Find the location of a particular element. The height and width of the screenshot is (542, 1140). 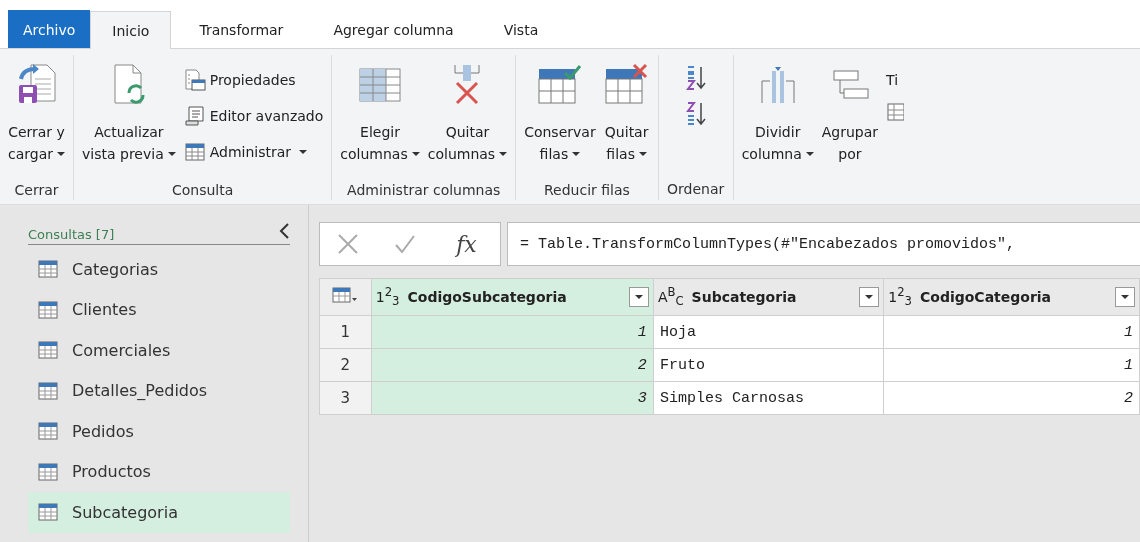

collapse-icon is located at coordinates (284, 230).